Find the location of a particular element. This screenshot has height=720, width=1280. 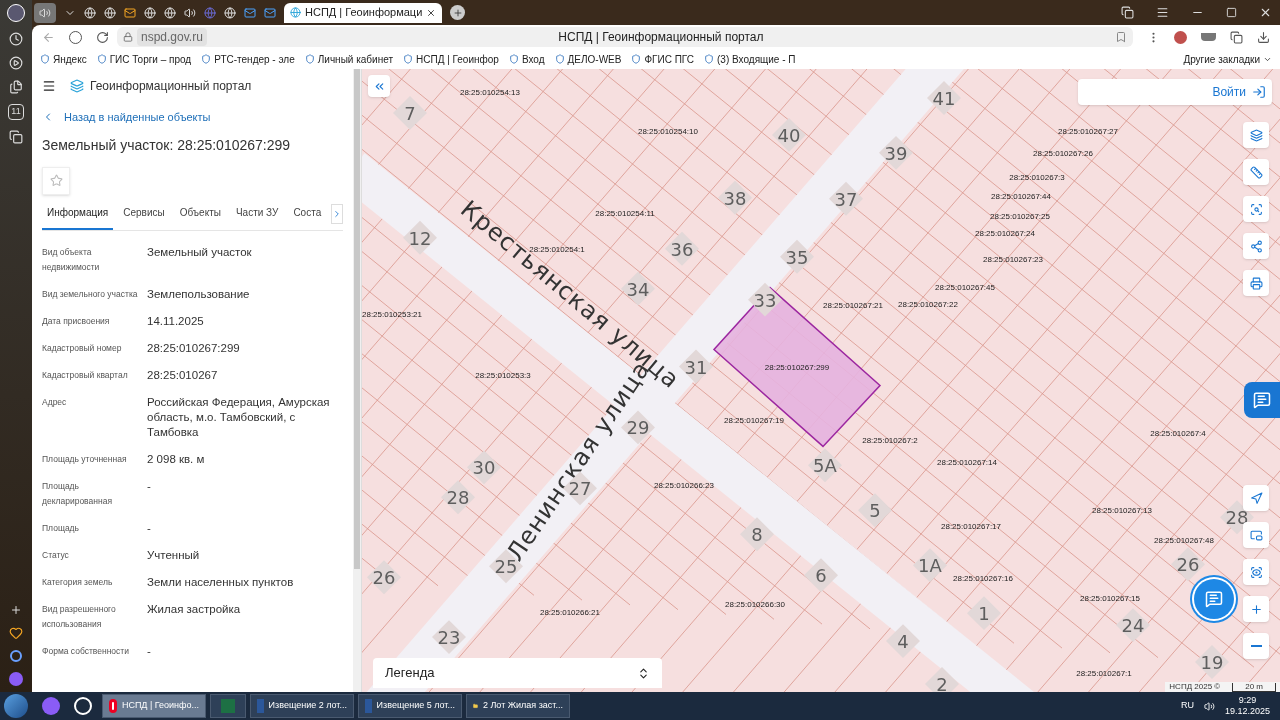

printer-icon is located at coordinates (1256, 283).